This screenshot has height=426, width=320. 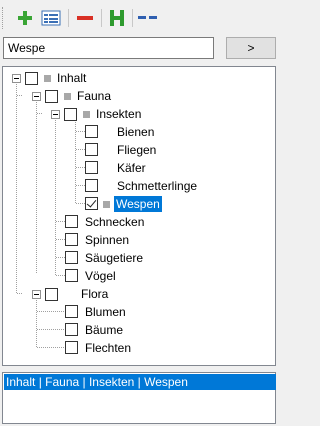 I want to click on list-button, so click(x=51, y=18).